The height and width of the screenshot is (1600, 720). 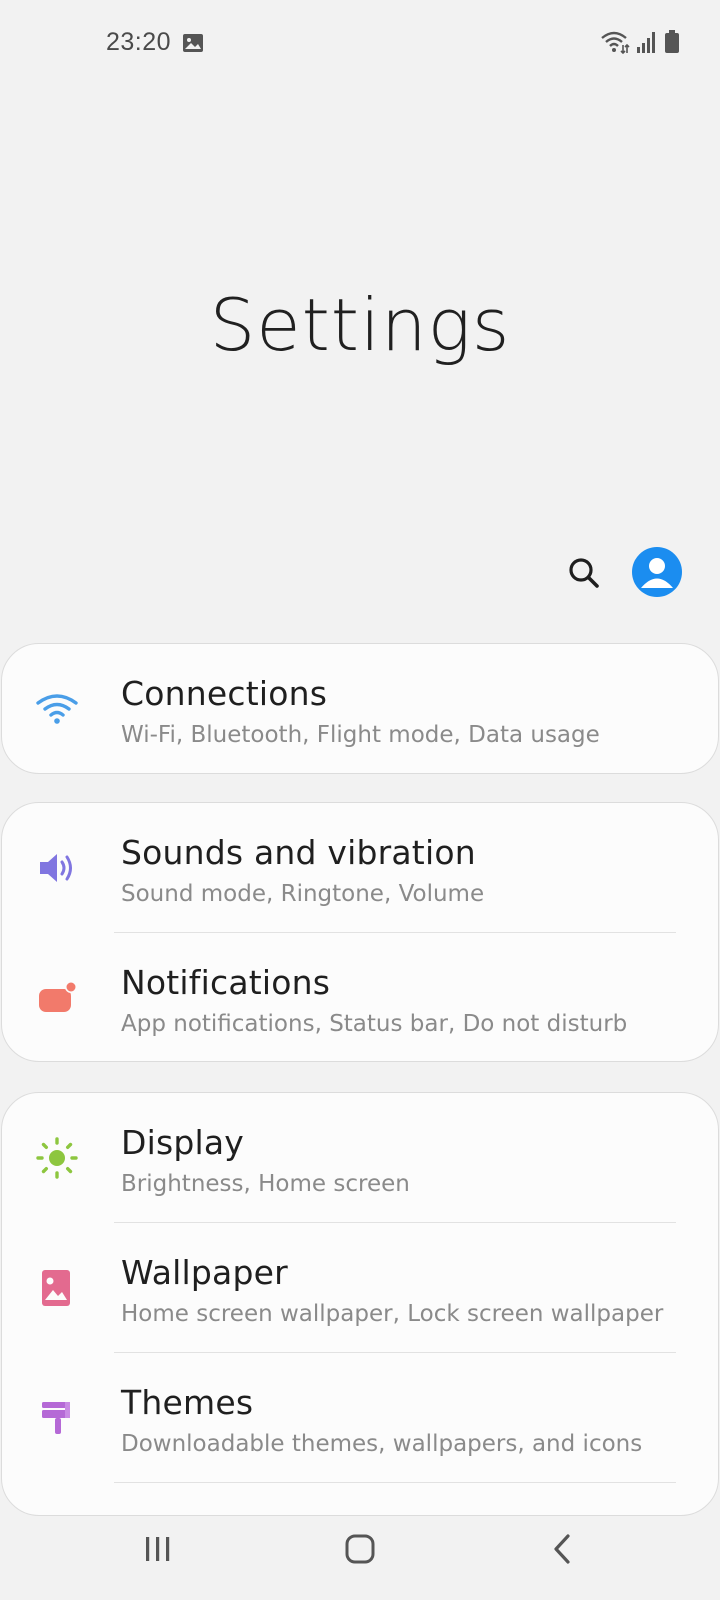 What do you see at coordinates (56, 1288) in the screenshot?
I see `picture-icon` at bounding box center [56, 1288].